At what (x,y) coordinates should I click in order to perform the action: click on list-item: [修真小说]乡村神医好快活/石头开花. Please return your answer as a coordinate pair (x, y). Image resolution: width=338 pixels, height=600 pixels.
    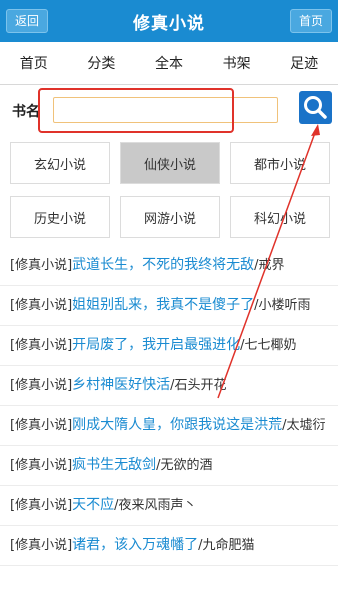
    Looking at the image, I should click on (169, 386).